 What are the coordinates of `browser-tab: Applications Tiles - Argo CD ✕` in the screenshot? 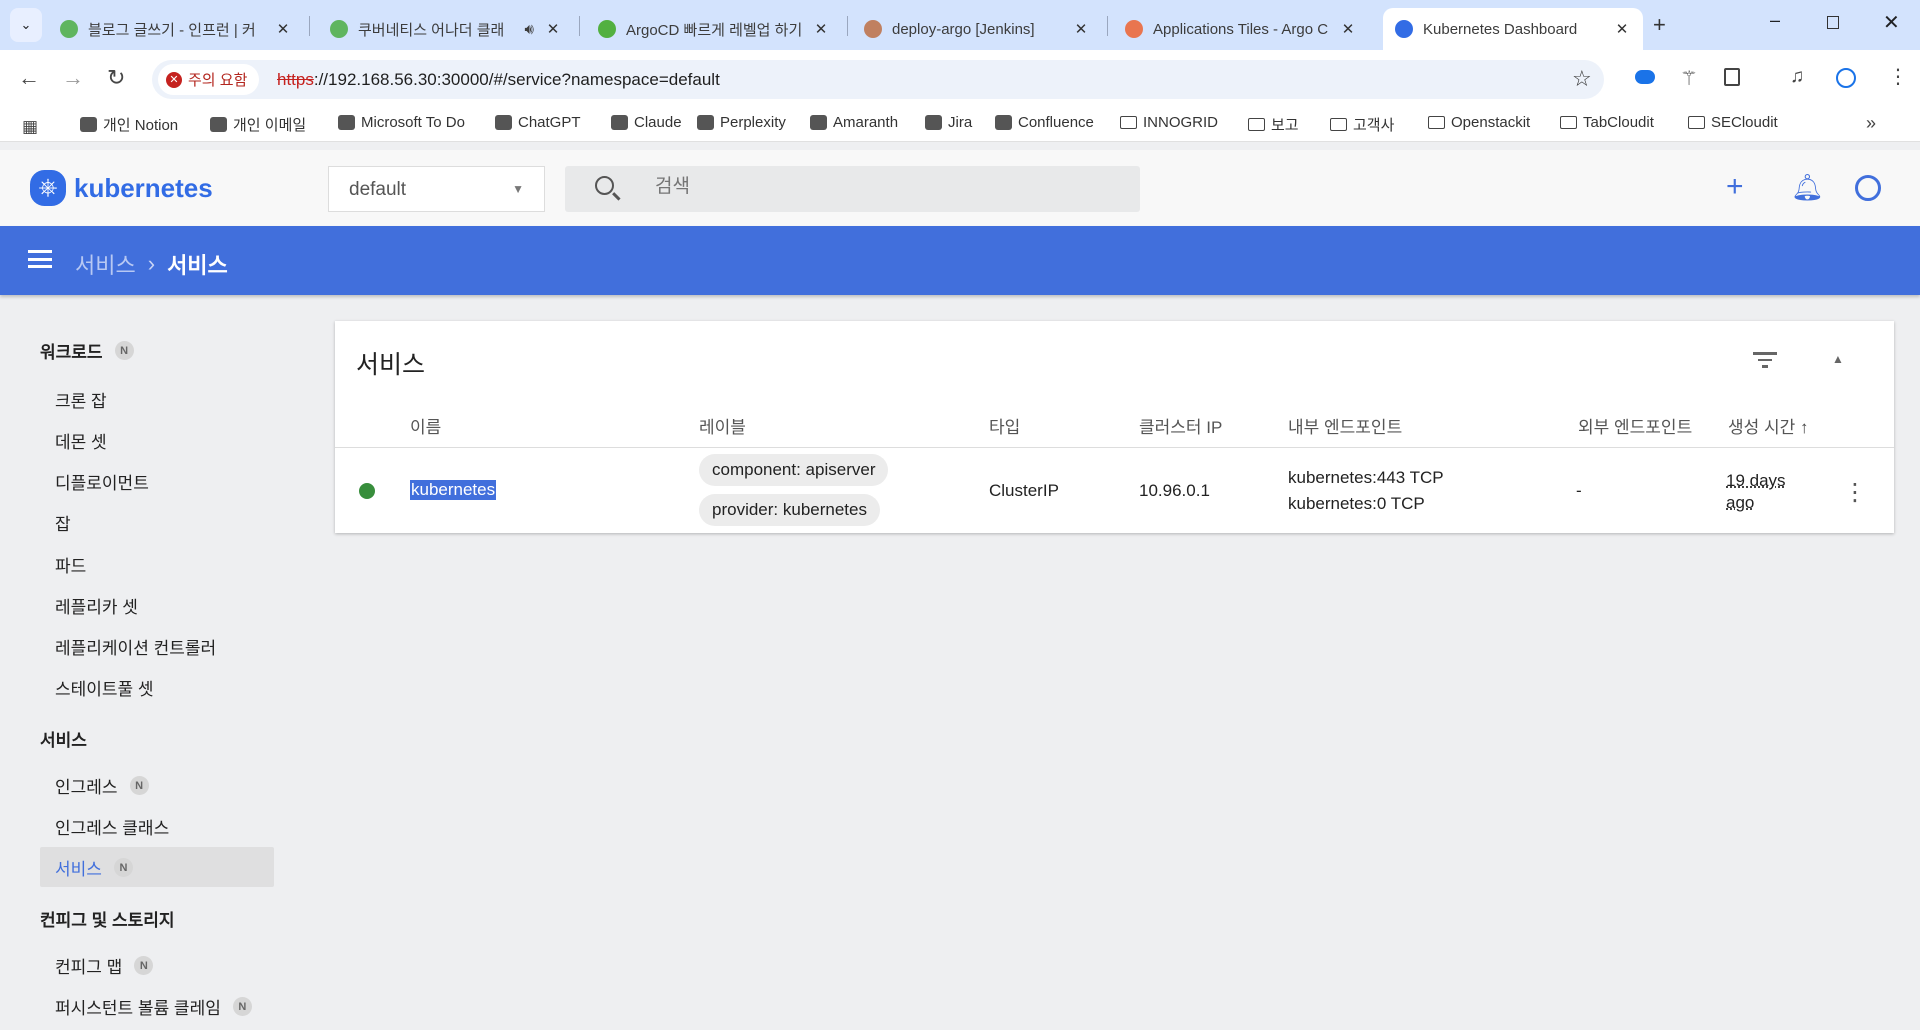 It's located at (1241, 29).